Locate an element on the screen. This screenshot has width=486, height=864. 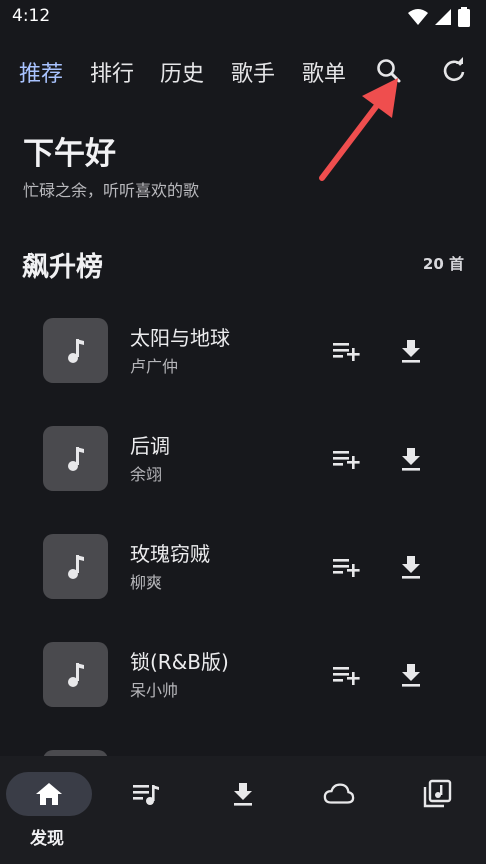
battery-icon is located at coordinates (464, 17).